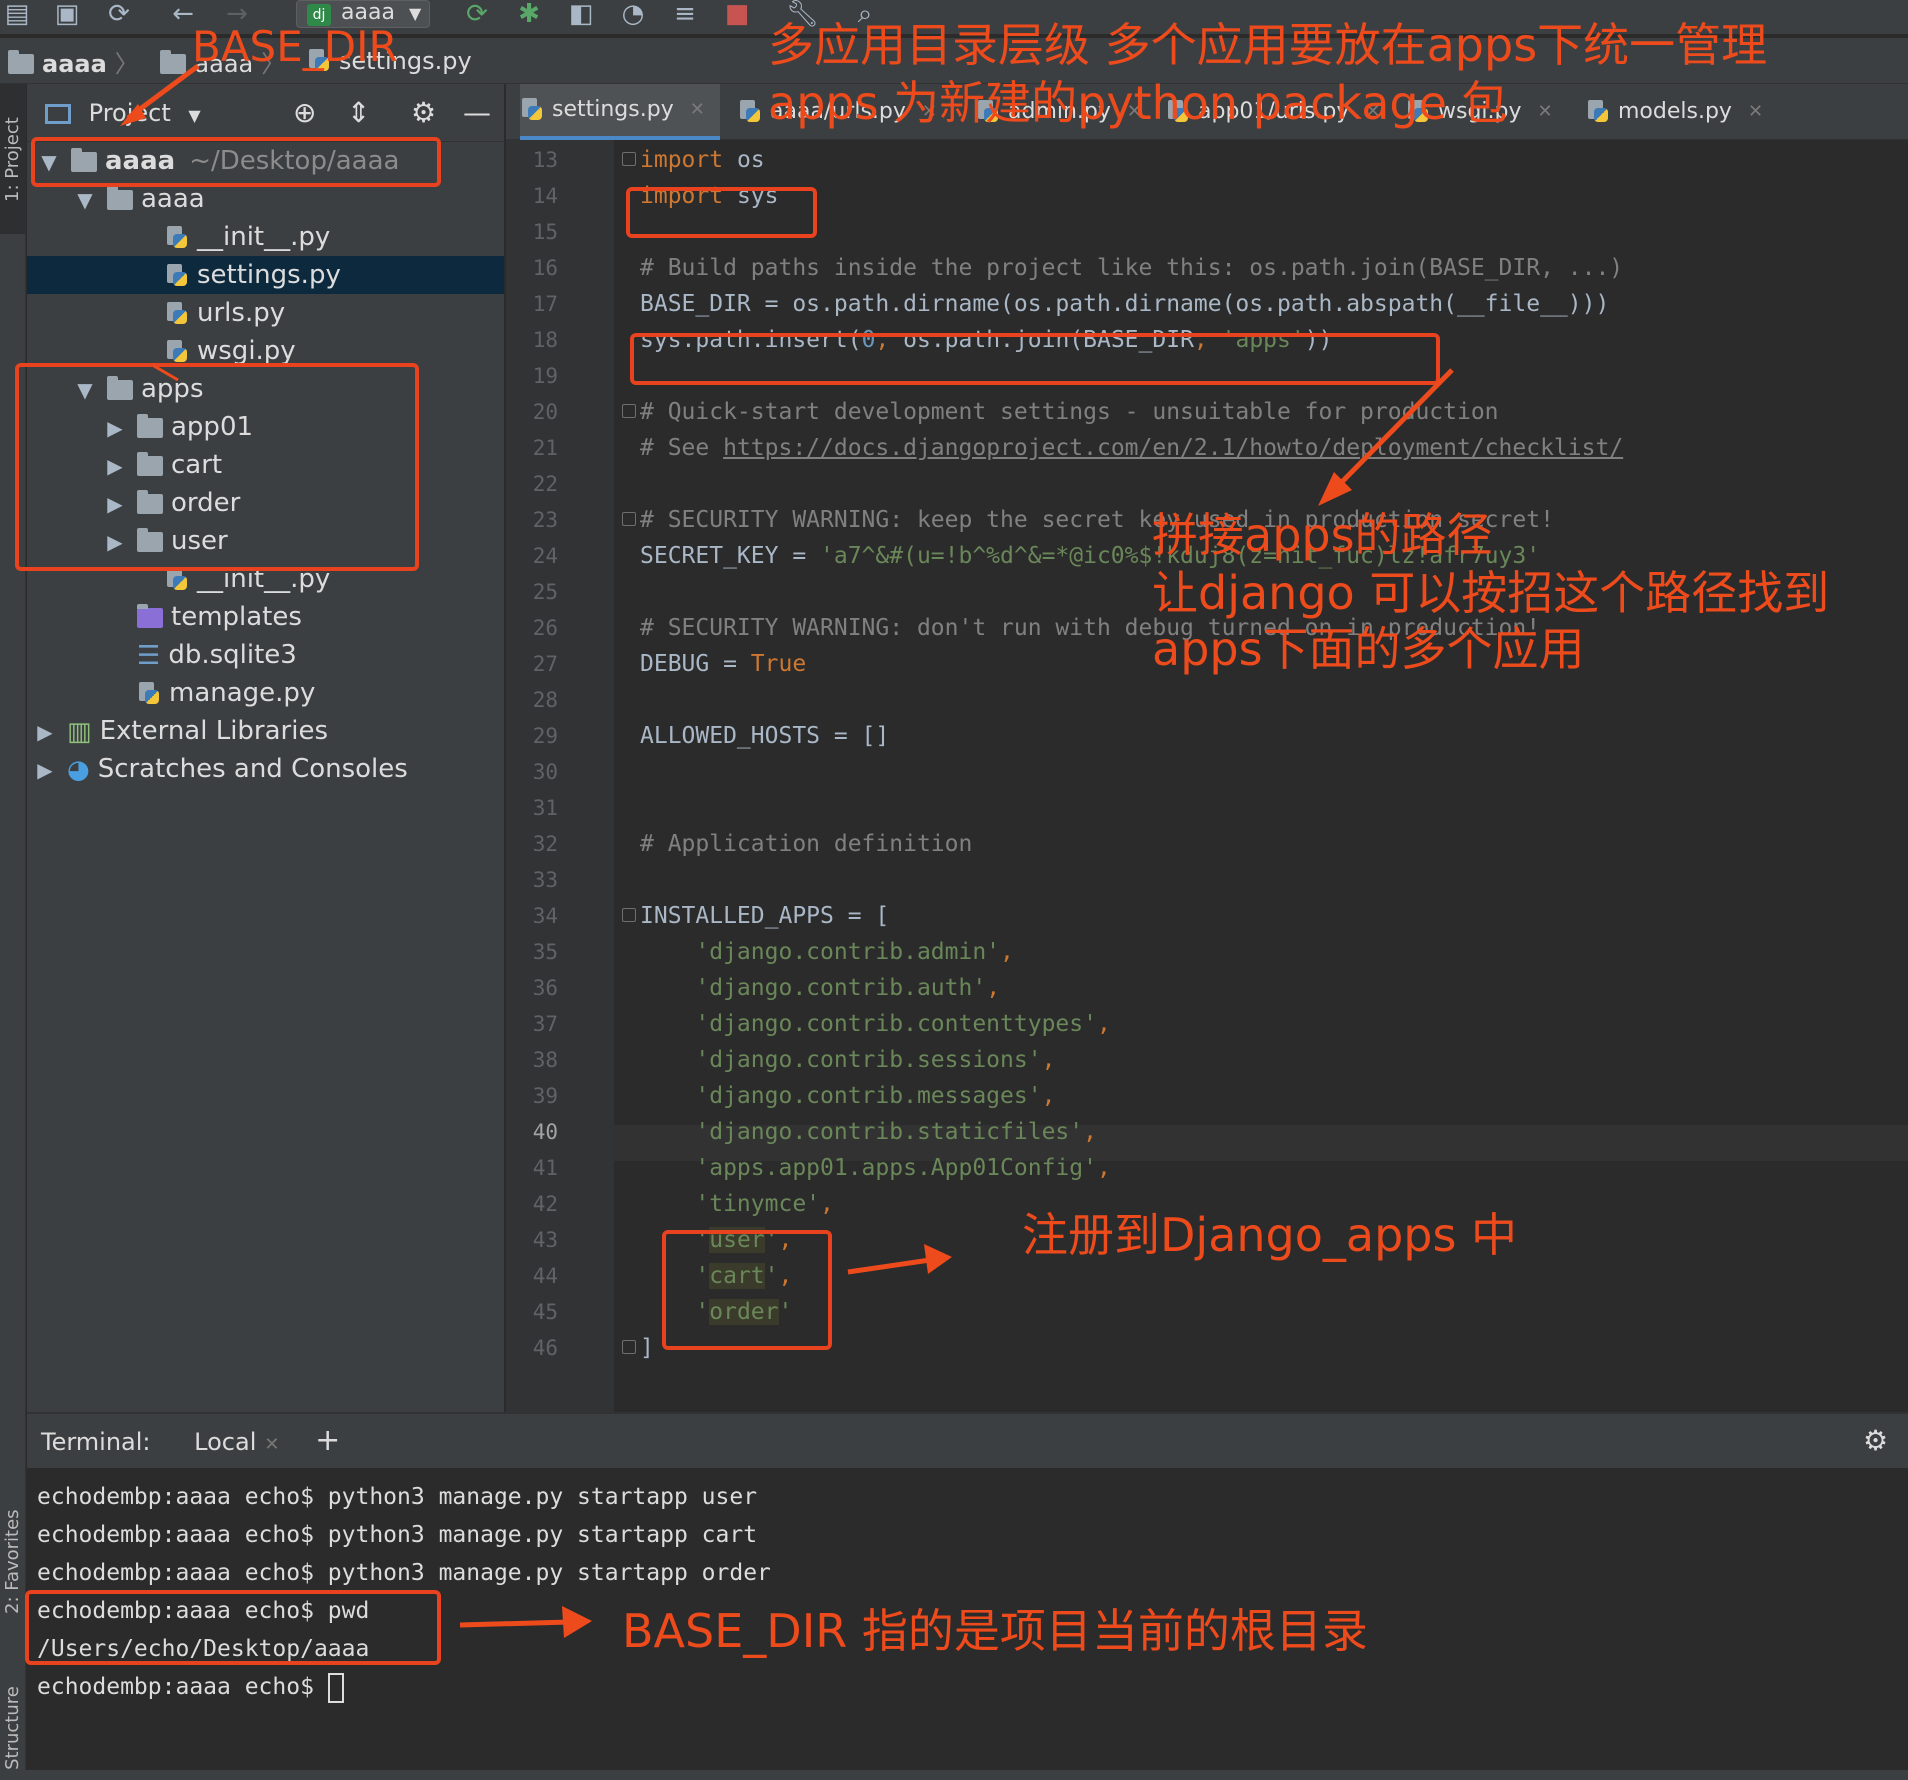  Describe the element at coordinates (241, 313) in the screenshot. I see `tree-item-label: urls.py` at that location.